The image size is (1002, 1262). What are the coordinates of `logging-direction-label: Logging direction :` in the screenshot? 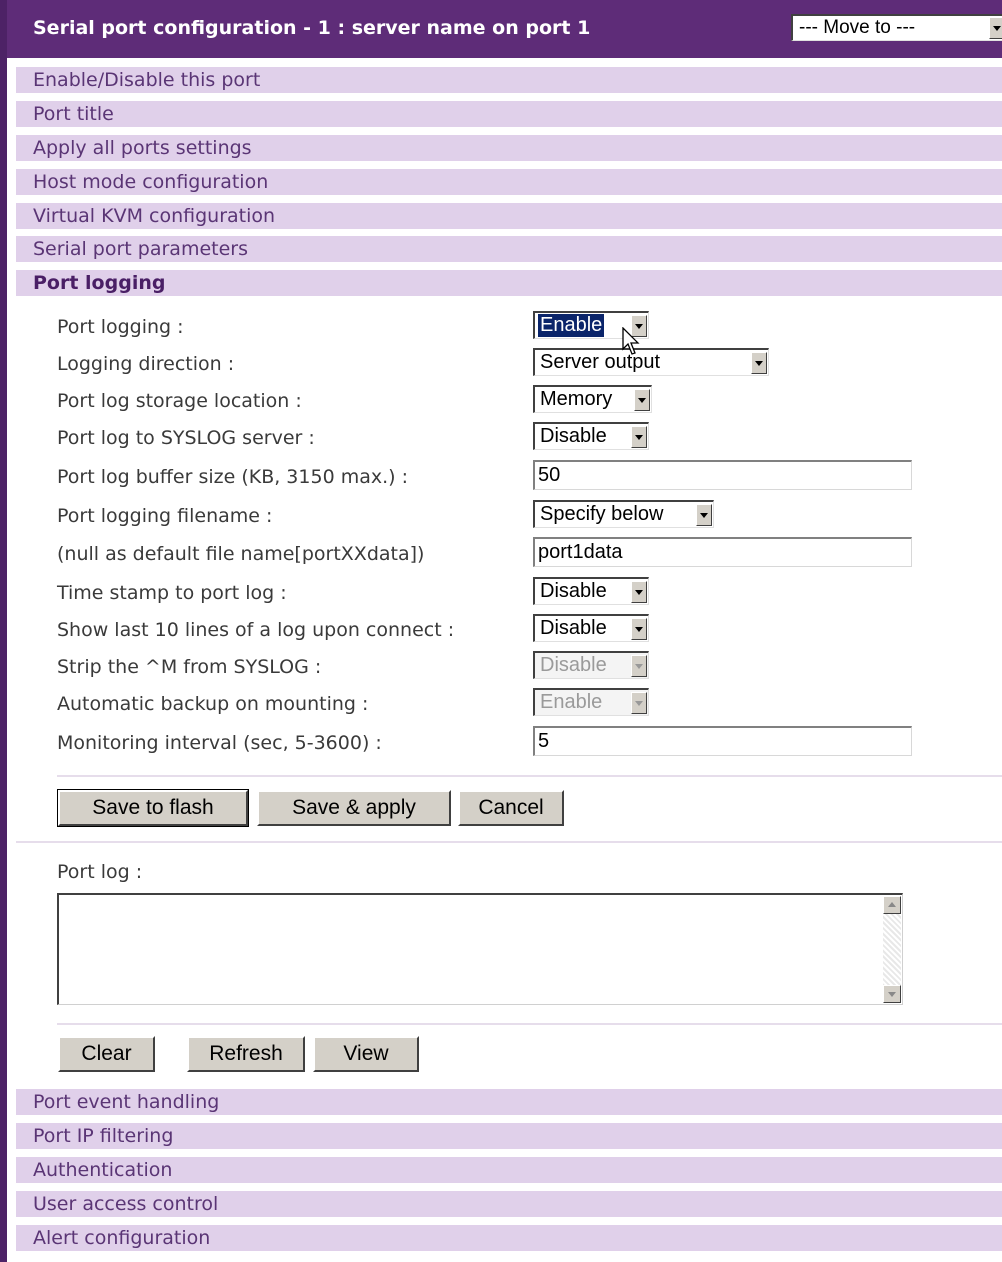 It's located at (146, 364).